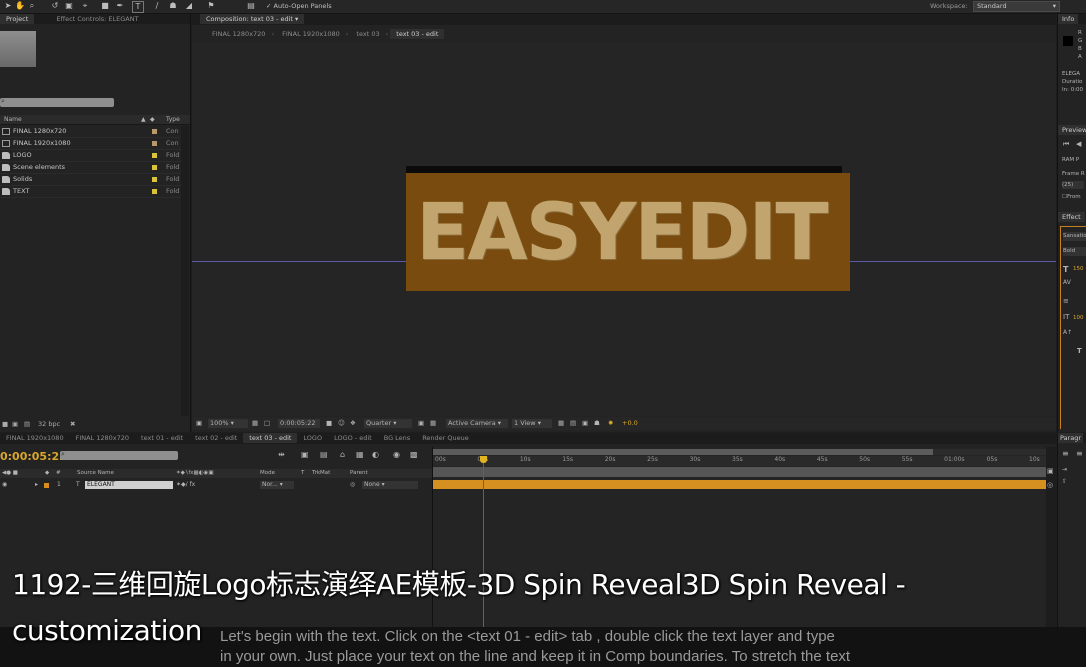  I want to click on camera-select: Active Camera ▾, so click(477, 423).